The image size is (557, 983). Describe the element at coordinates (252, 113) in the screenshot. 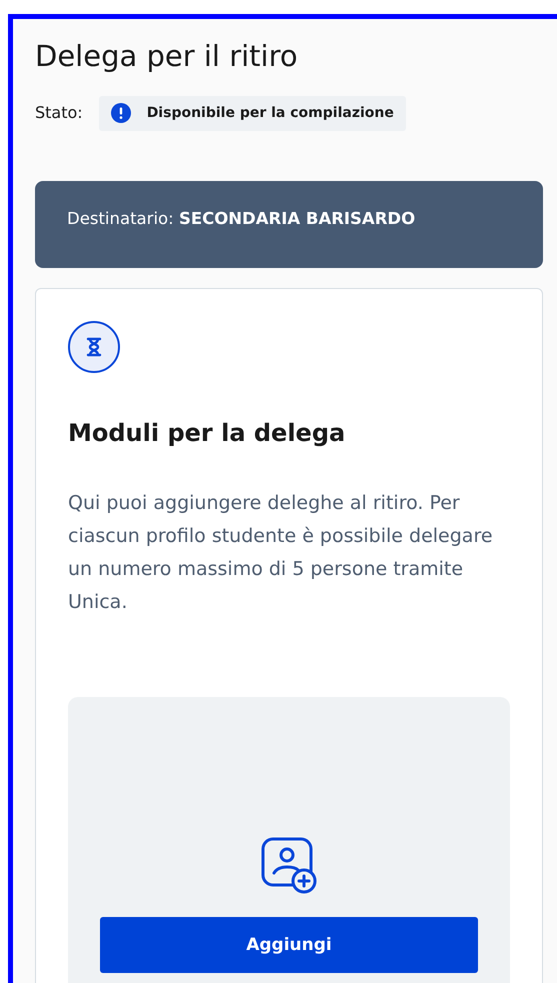

I see `status-badge: Disponibile per la compilazione` at that location.